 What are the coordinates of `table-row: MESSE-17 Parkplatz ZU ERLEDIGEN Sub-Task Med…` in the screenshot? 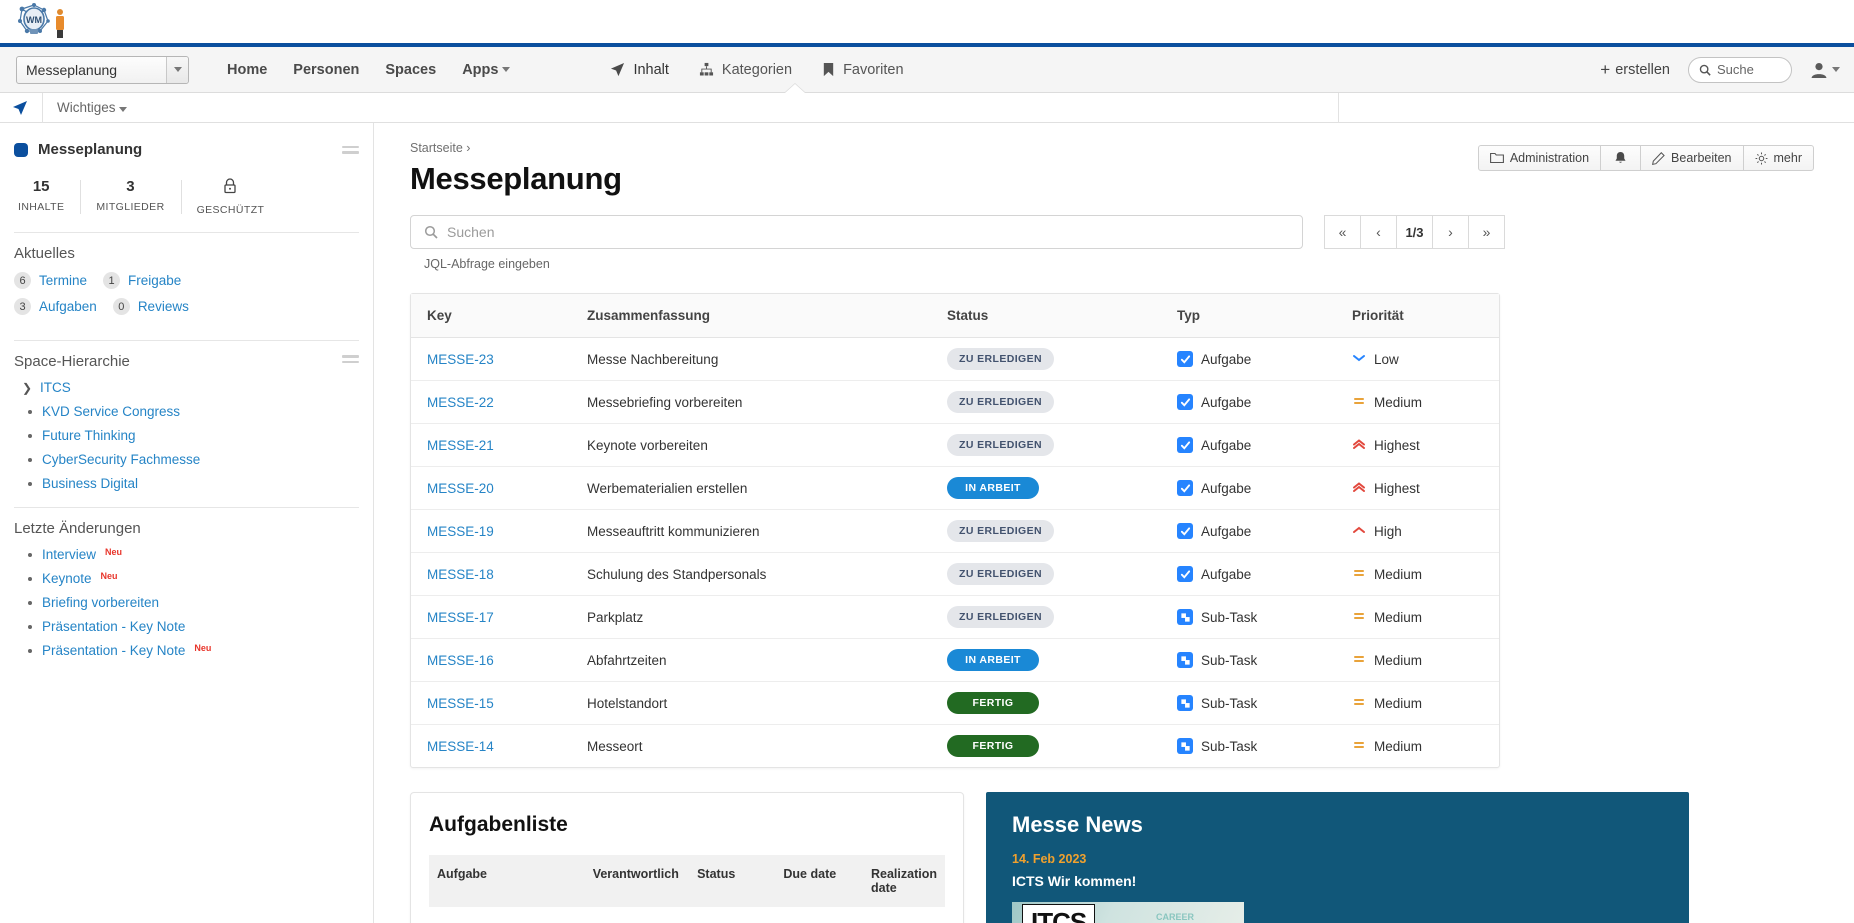 It's located at (955, 617).